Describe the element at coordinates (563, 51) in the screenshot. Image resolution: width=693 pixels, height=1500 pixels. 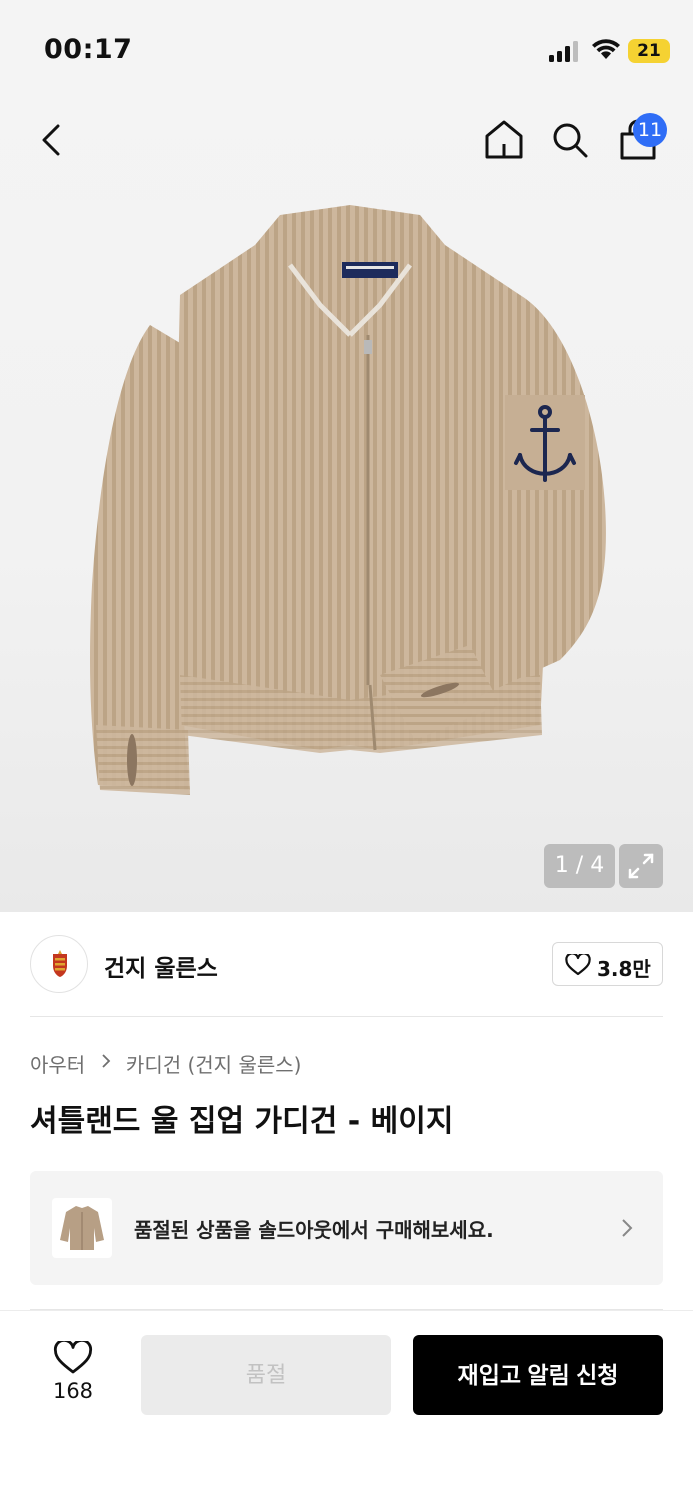
I see `signal-icon` at that location.